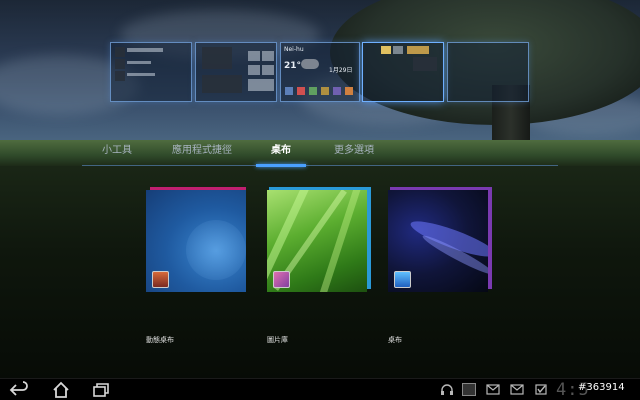 Image resolution: width=640 pixels, height=400 pixels. Describe the element at coordinates (320, 72) in the screenshot. I see `home-screen-preview-3: Nei-hu 21° 1月29日` at that location.